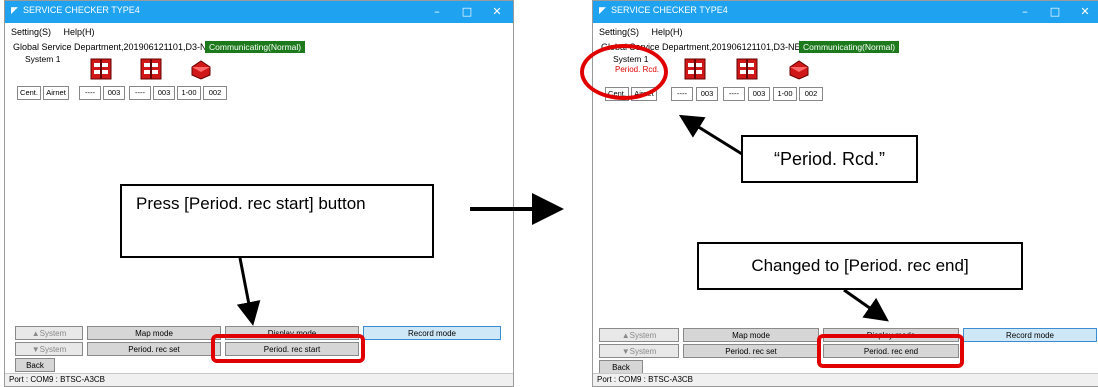 The height and width of the screenshot is (387, 1098). I want to click on system-label: System 1, so click(43, 59).